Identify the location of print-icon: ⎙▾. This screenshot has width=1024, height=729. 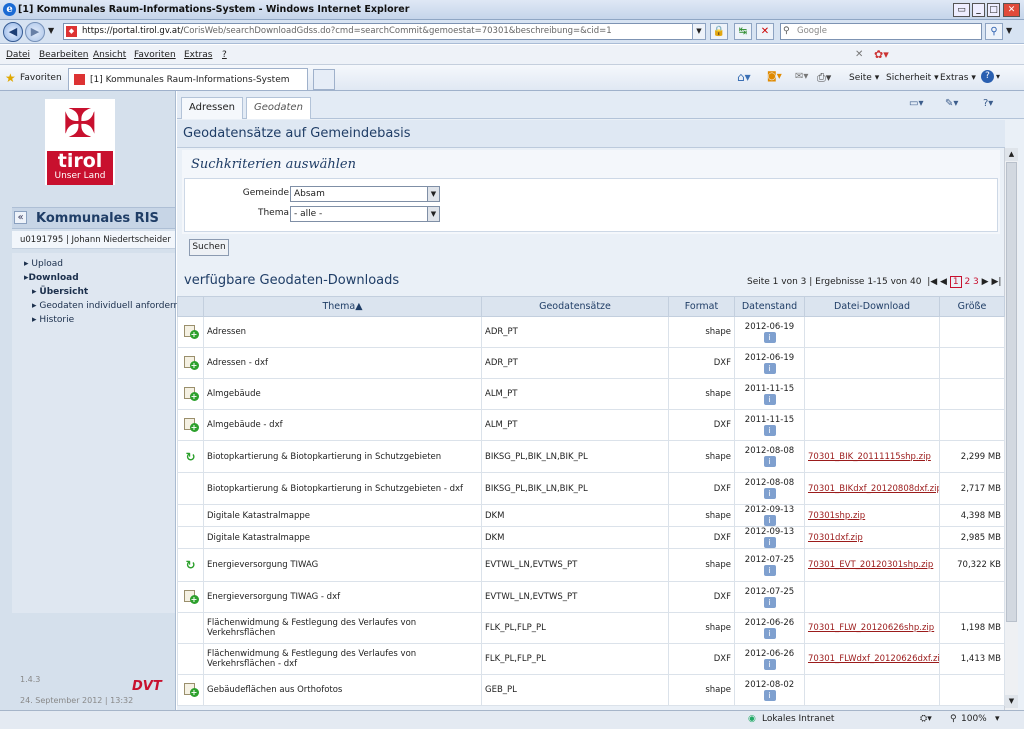
(824, 78).